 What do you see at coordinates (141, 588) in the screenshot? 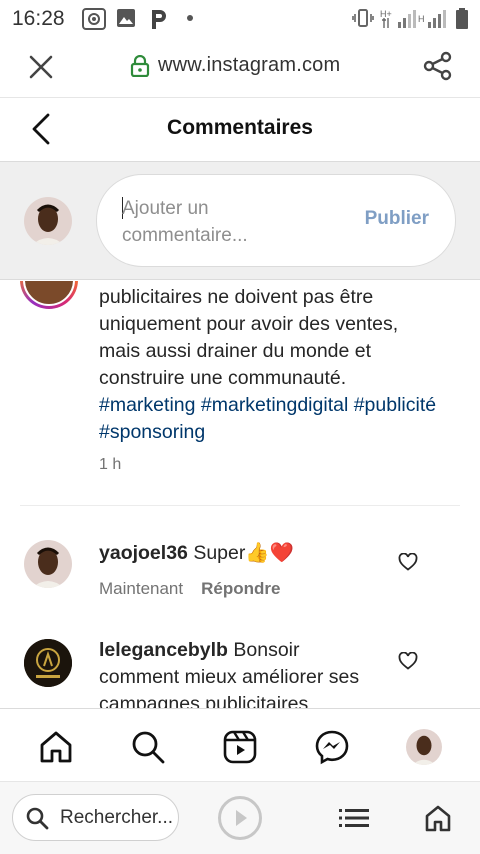
I see `comment-time: Maintenant` at bounding box center [141, 588].